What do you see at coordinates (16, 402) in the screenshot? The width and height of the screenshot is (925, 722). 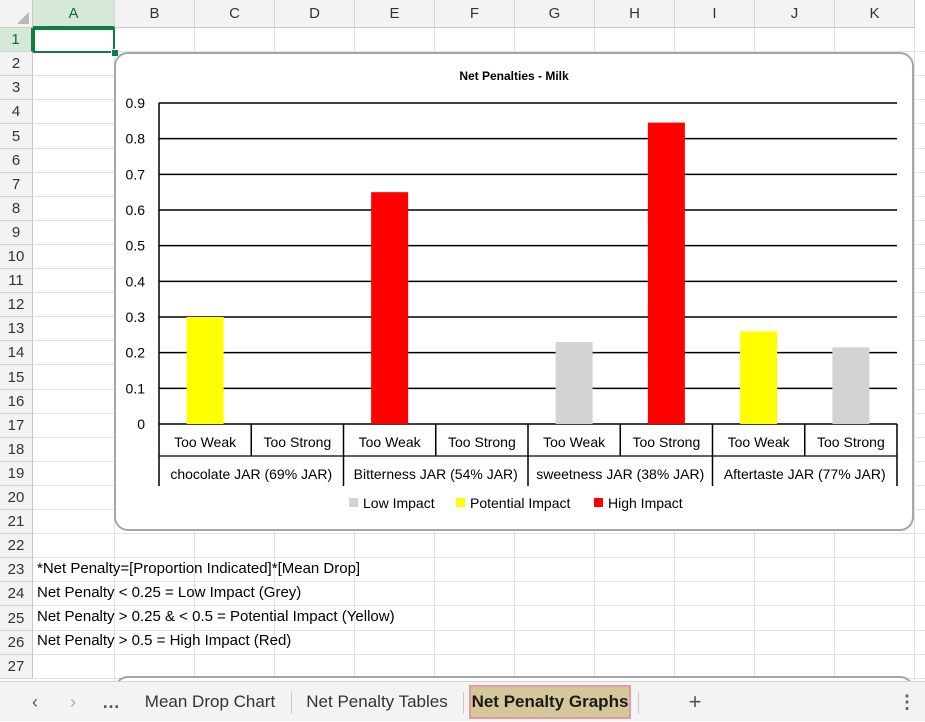 I see `row-header-16: 16` at bounding box center [16, 402].